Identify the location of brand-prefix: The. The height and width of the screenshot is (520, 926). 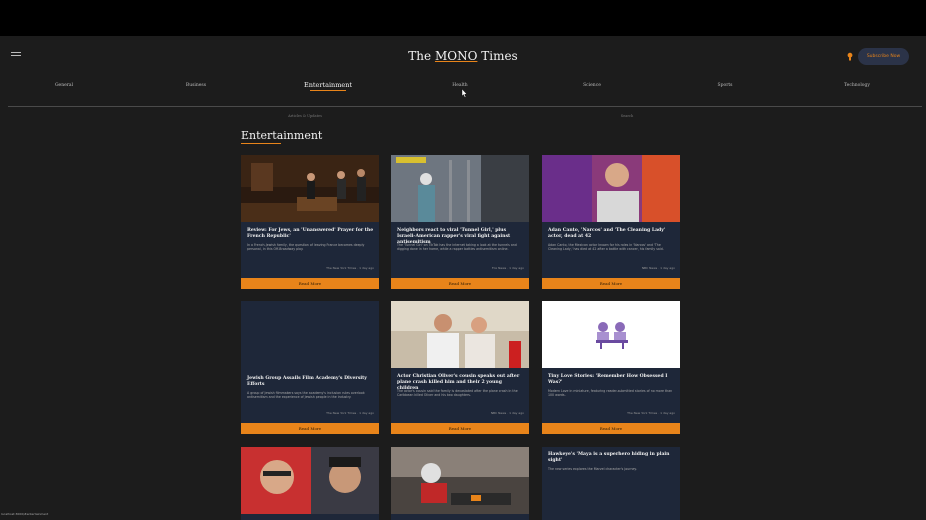
(421, 56).